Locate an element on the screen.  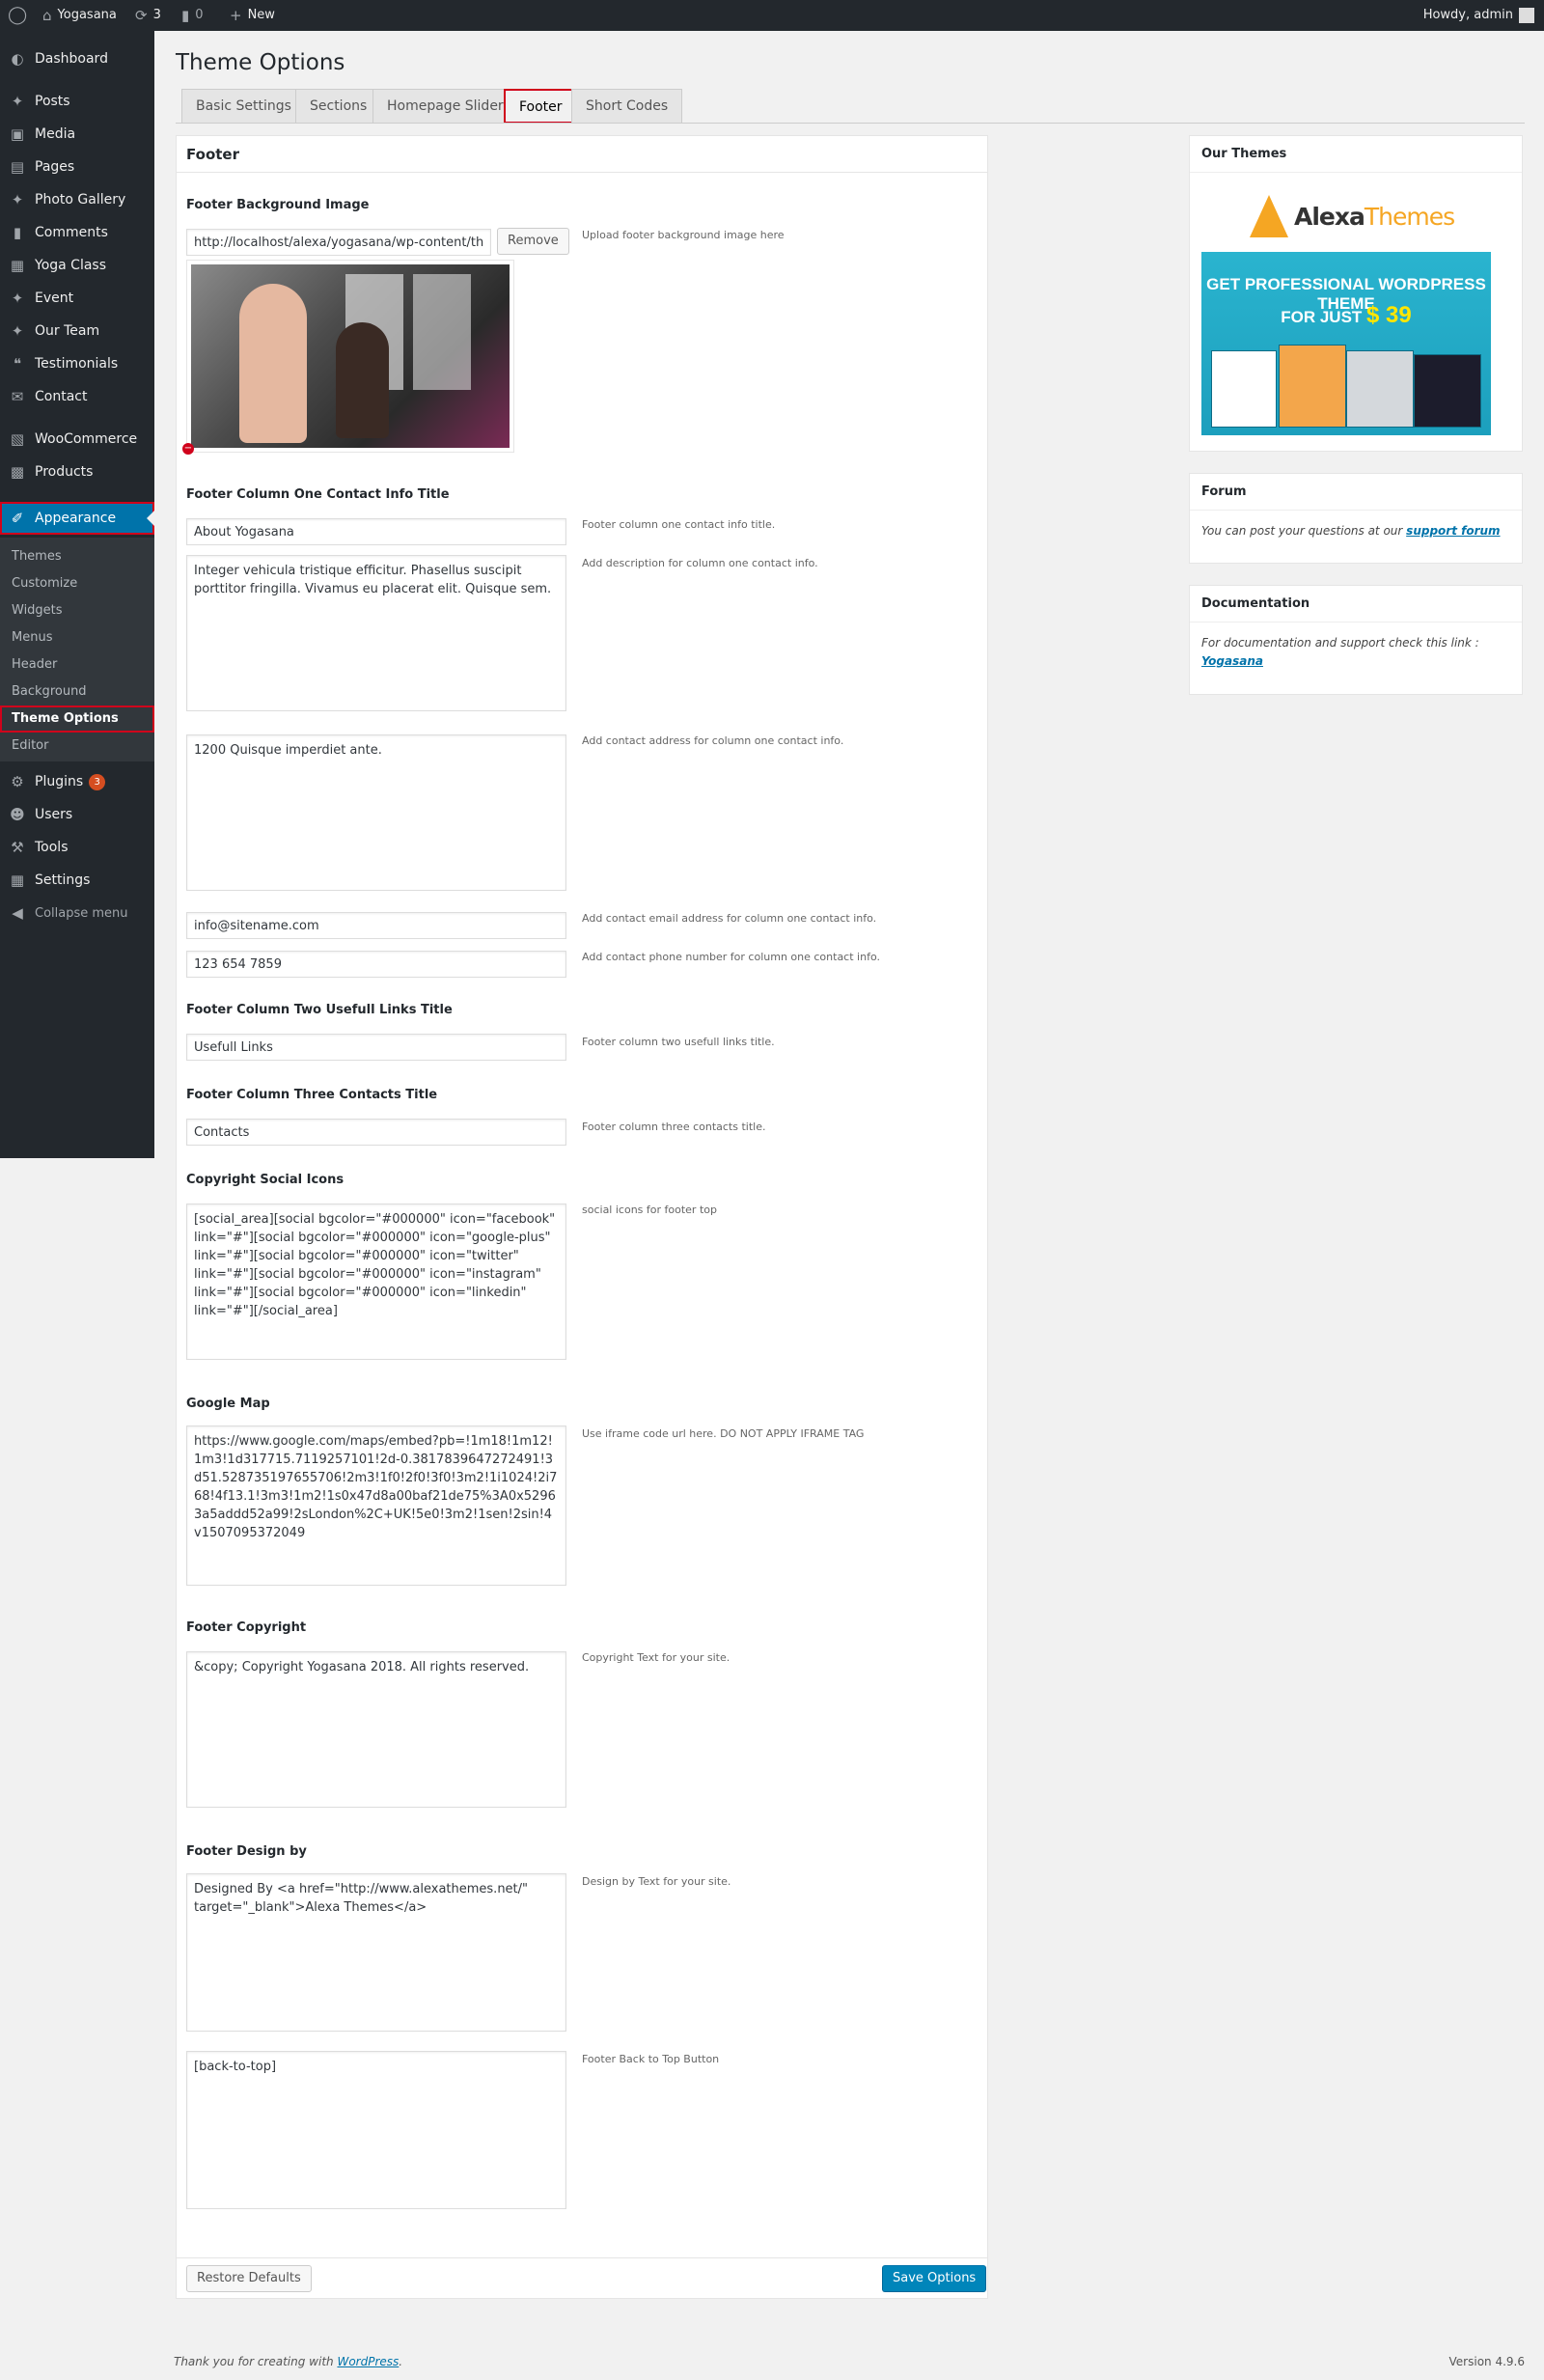
social-icons-label: Copyright Social Icons is located at coordinates (265, 1180).